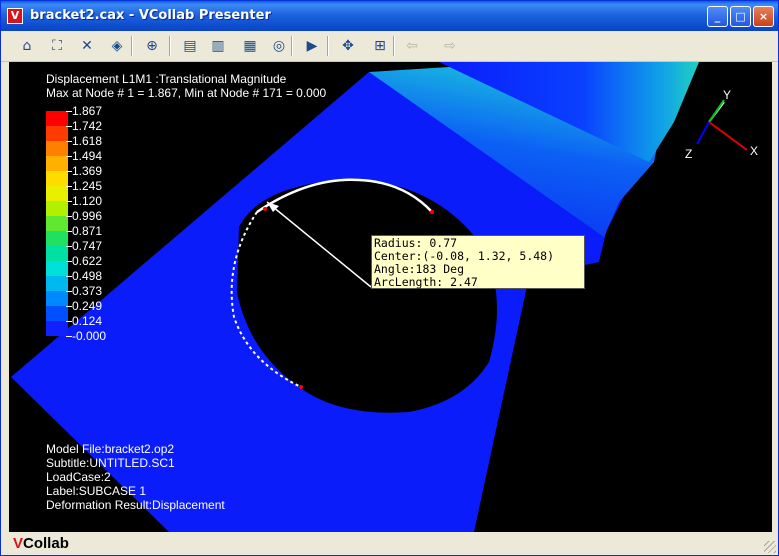 The image size is (779, 556). What do you see at coordinates (716, 111) in the screenshot?
I see `y-axis-green` at bounding box center [716, 111].